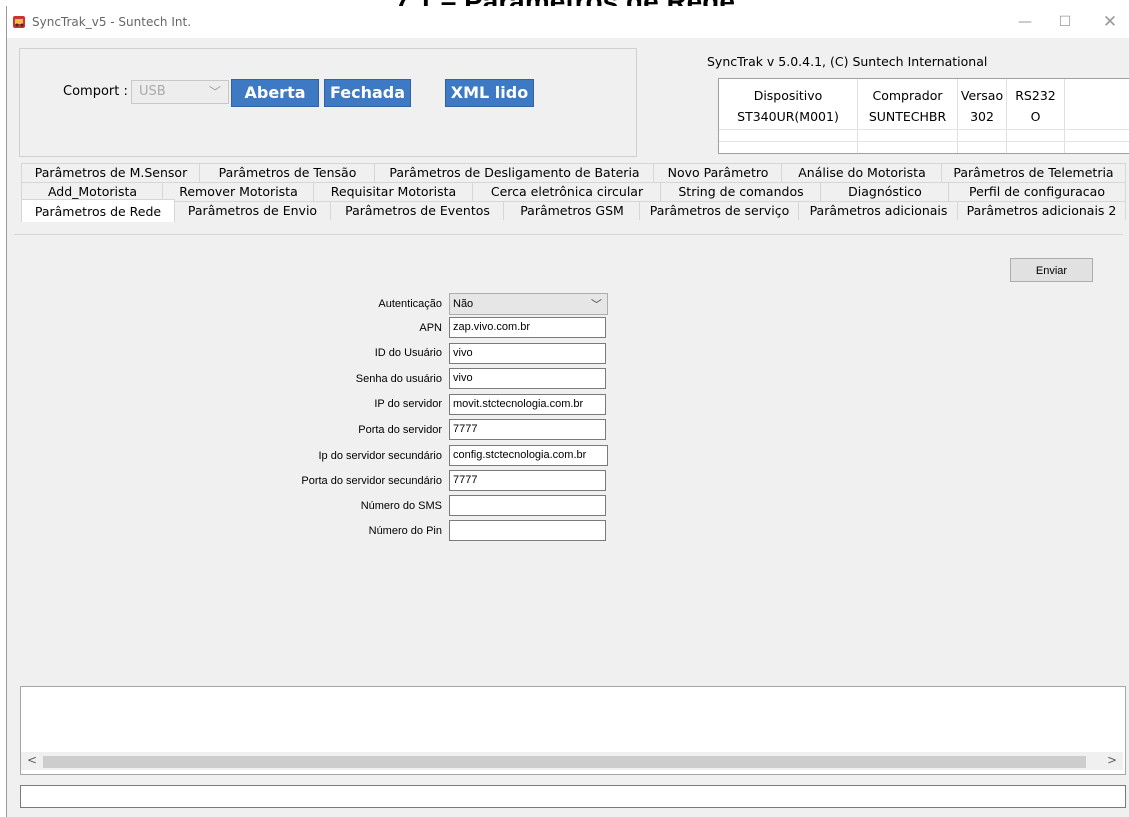  Describe the element at coordinates (878, 210) in the screenshot. I see `tab-parametros-adicionais: Parâmetros adicionais` at that location.